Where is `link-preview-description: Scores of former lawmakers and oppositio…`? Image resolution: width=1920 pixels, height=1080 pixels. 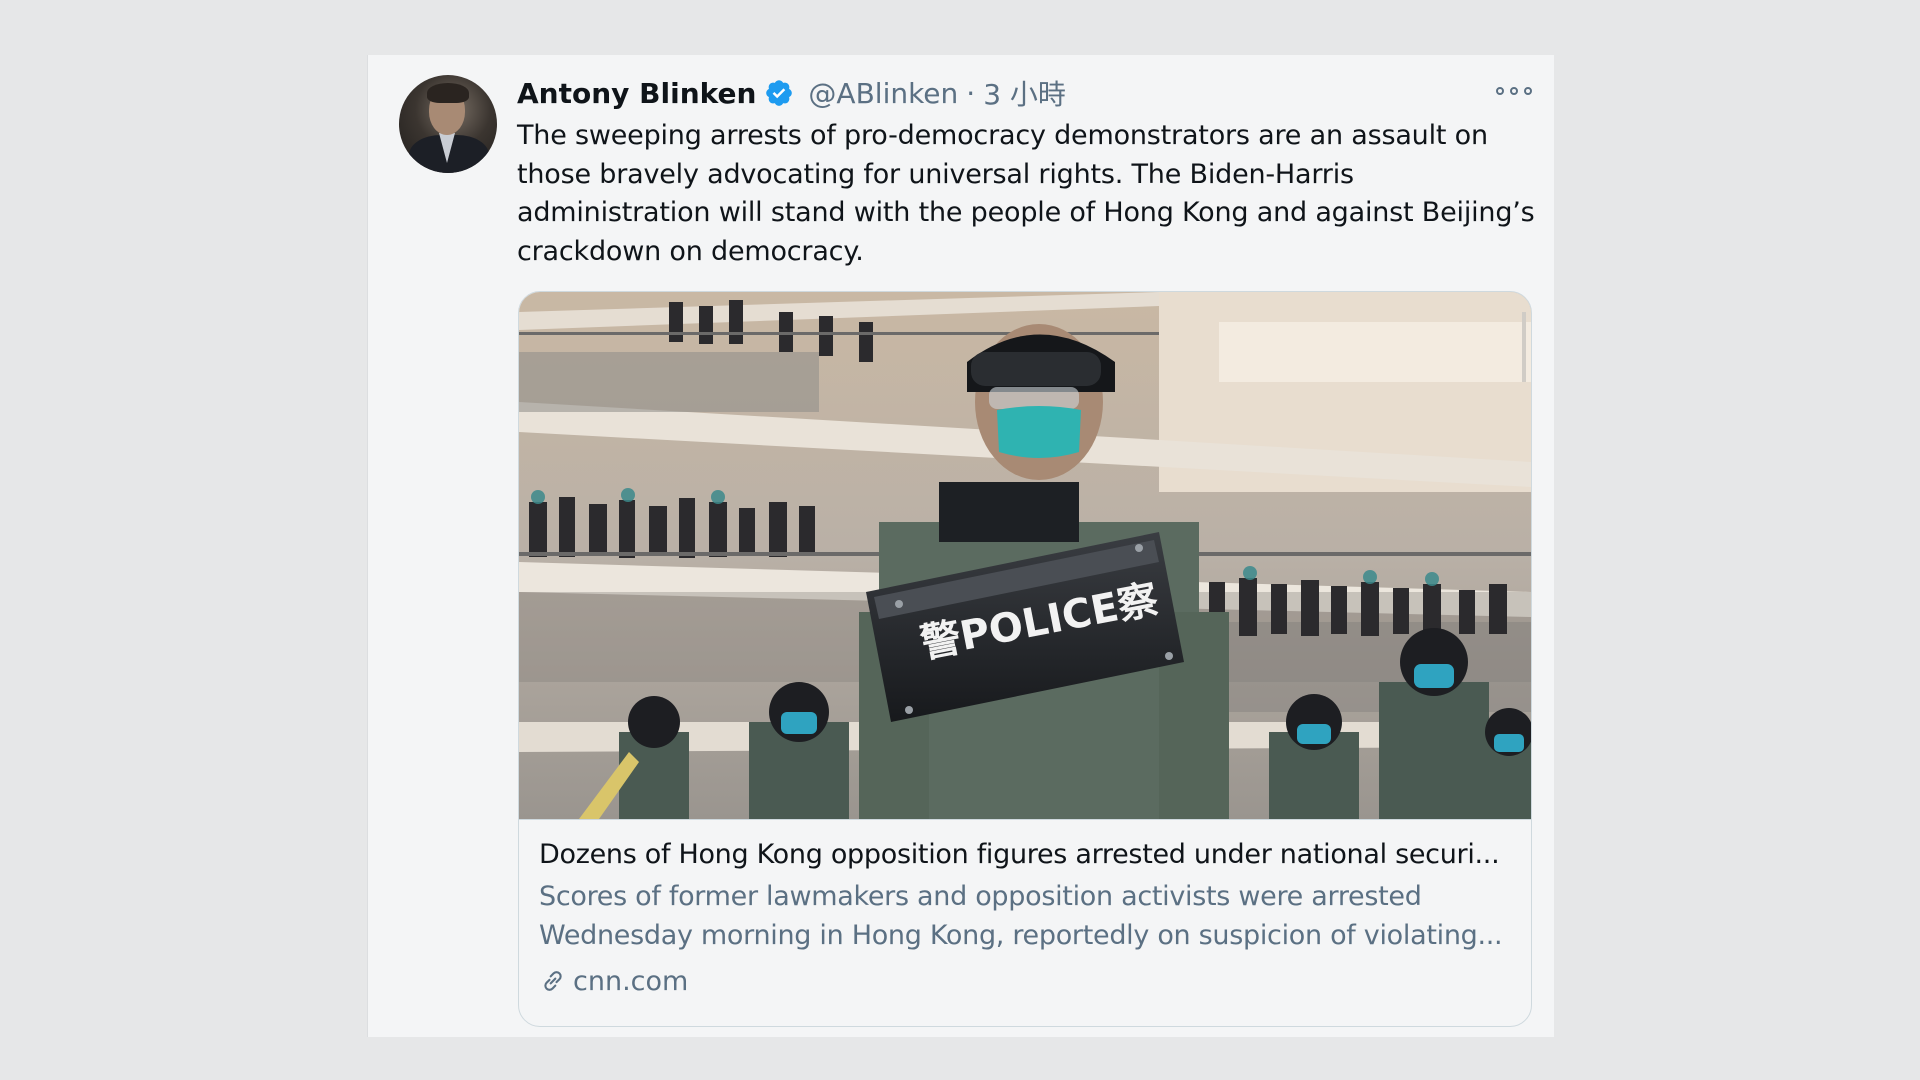 link-preview-description: Scores of former lawmakers and oppositio… is located at coordinates (1026, 916).